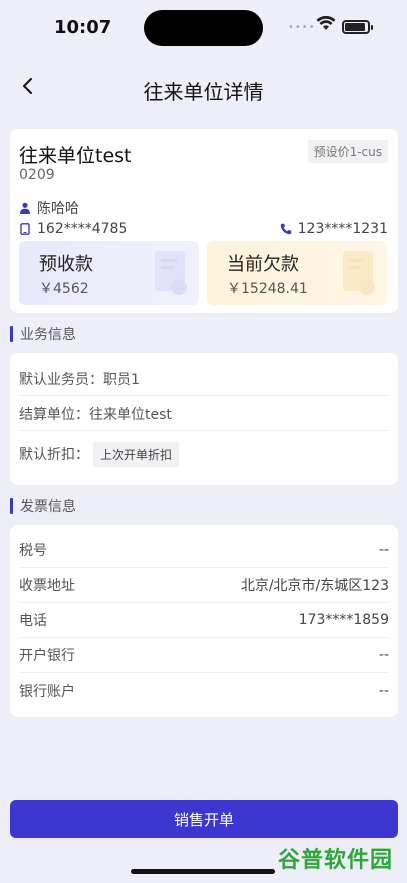 Image resolution: width=407 pixels, height=883 pixels. What do you see at coordinates (263, 264) in the screenshot?
I see `debt-label: 当前欠款` at bounding box center [263, 264].